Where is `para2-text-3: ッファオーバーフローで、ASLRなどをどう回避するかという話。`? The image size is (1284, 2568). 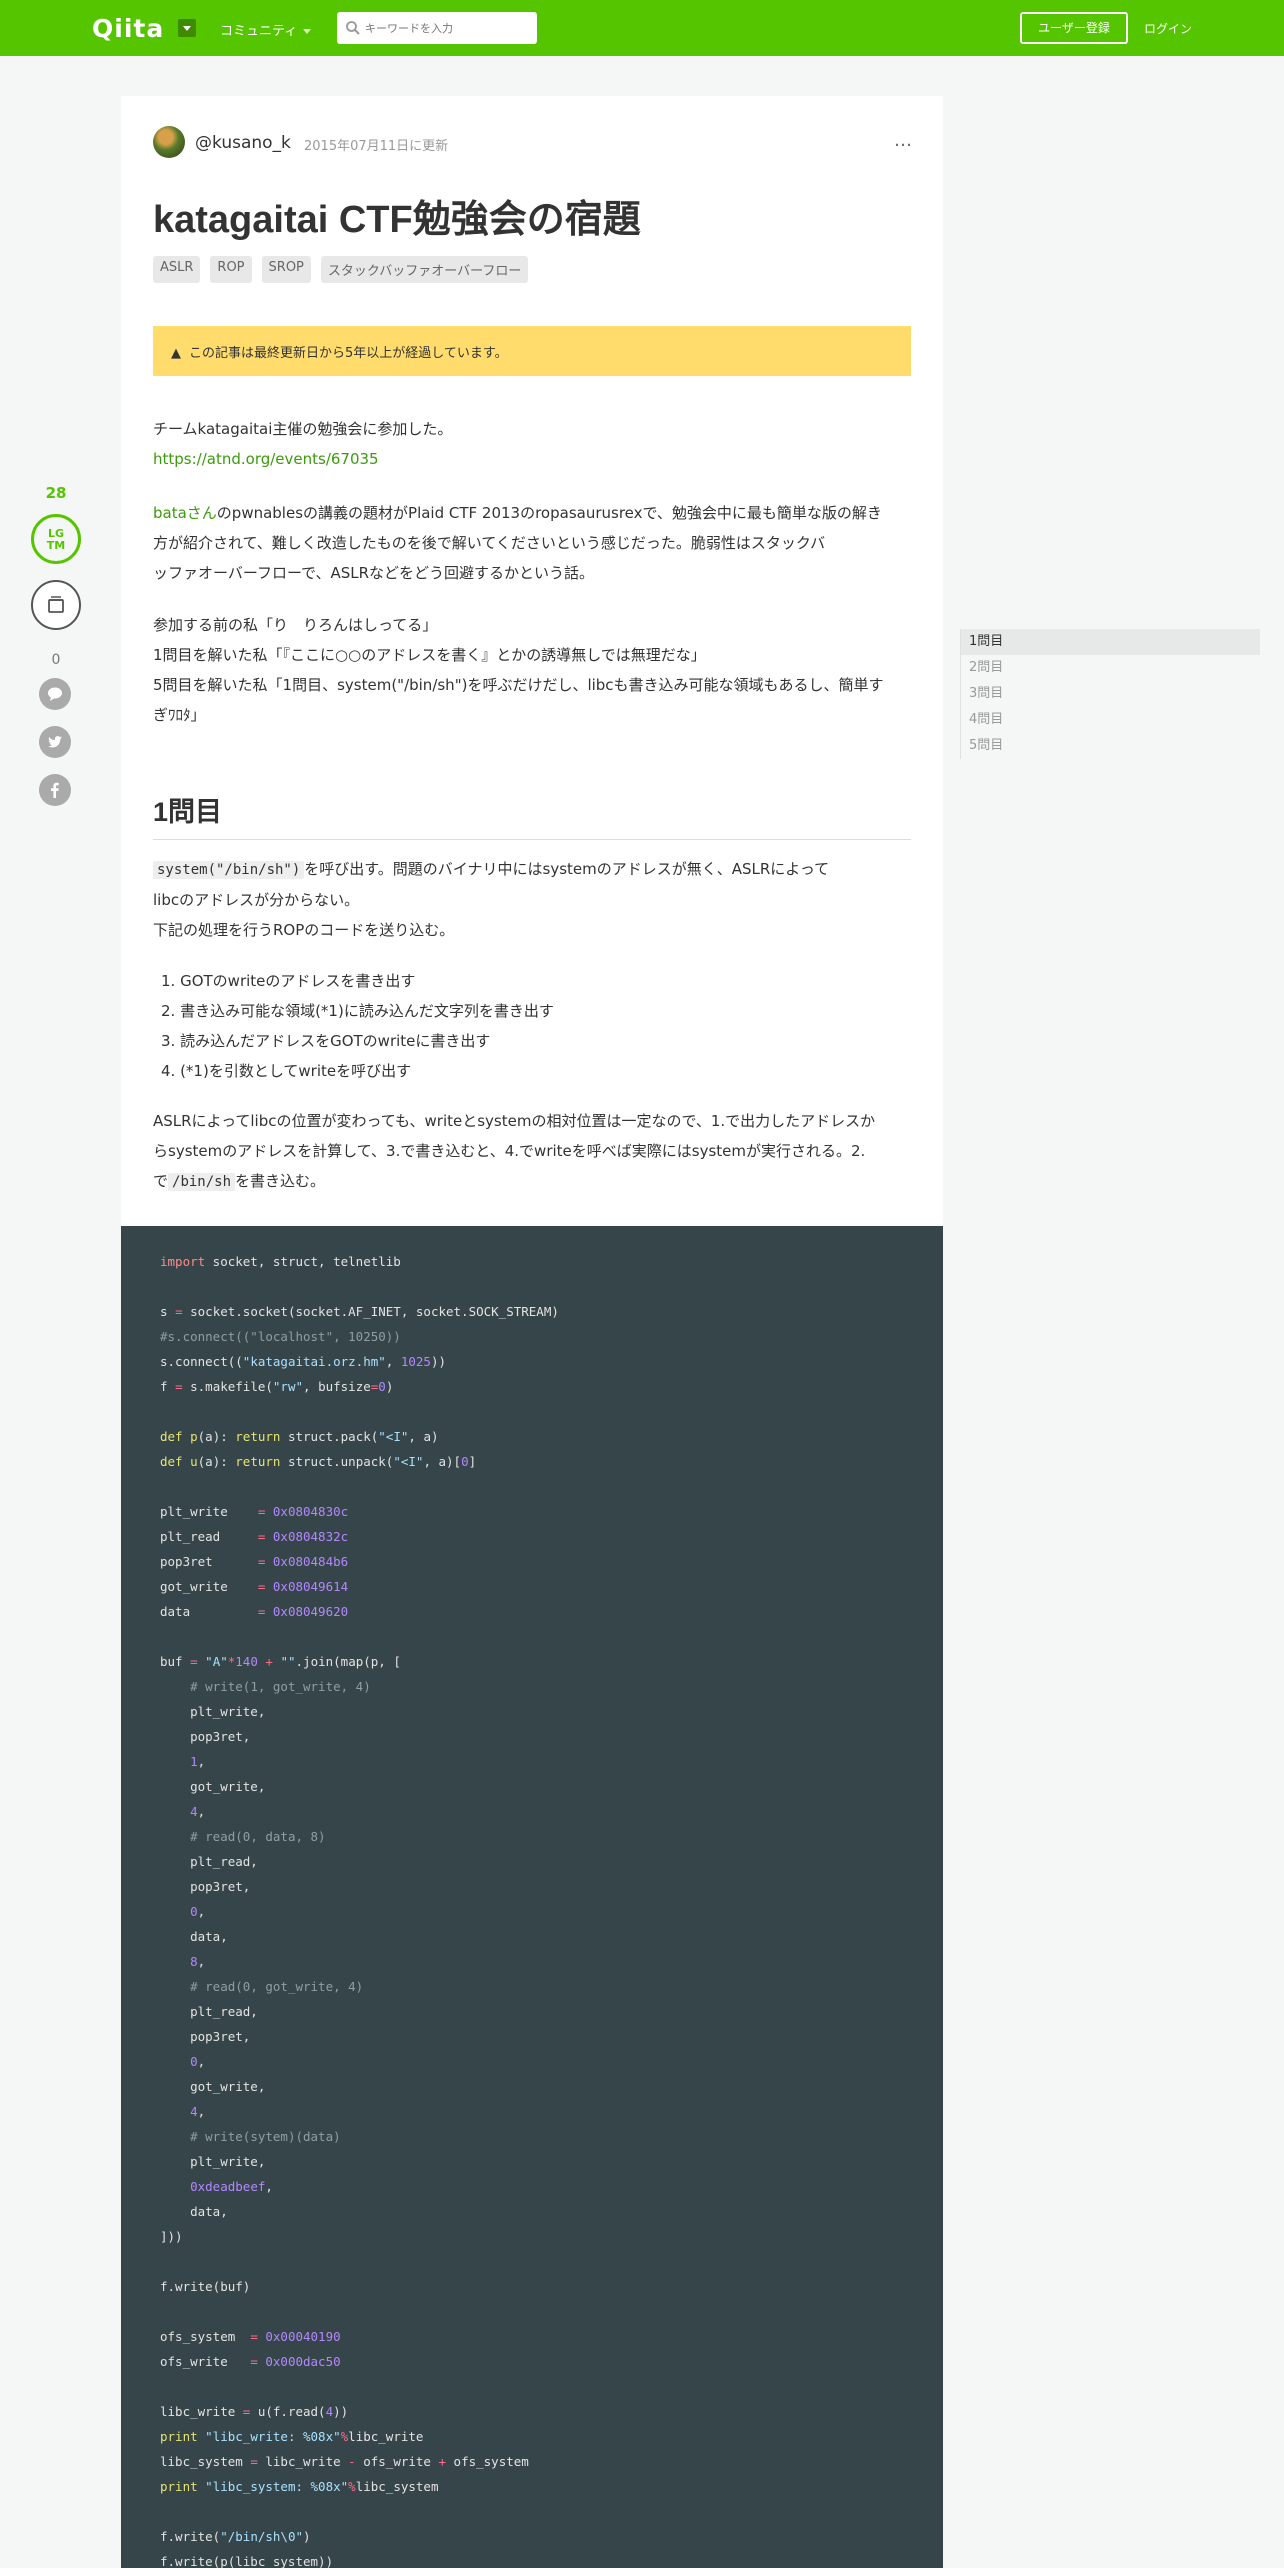
para2-text-3: ッファオーバーフローで、ASLRなどをどう回避するかという話。 is located at coordinates (374, 573).